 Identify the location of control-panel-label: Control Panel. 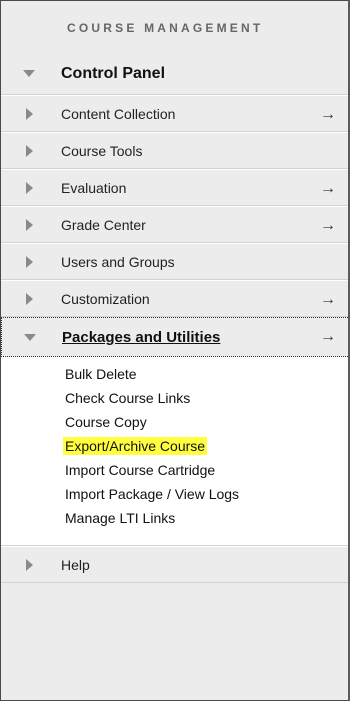
(113, 73).